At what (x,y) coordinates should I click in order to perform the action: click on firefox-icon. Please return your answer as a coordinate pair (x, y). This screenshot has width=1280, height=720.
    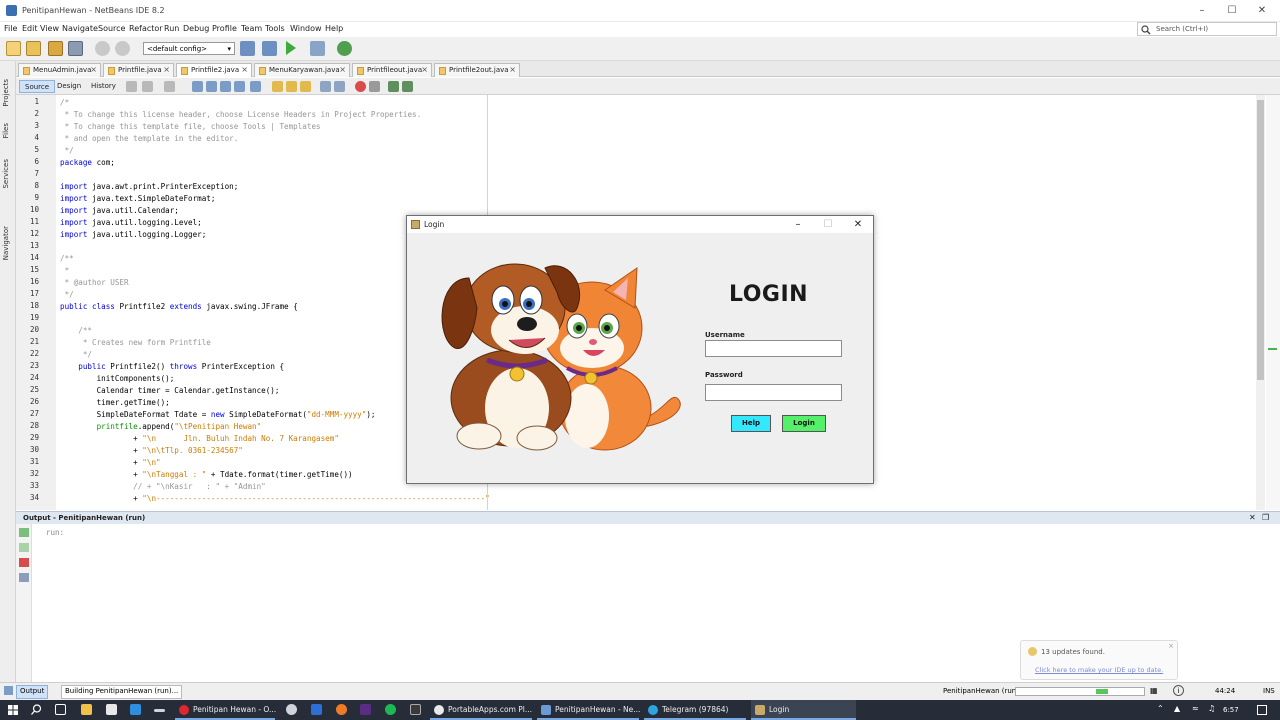
    Looking at the image, I should click on (341, 709).